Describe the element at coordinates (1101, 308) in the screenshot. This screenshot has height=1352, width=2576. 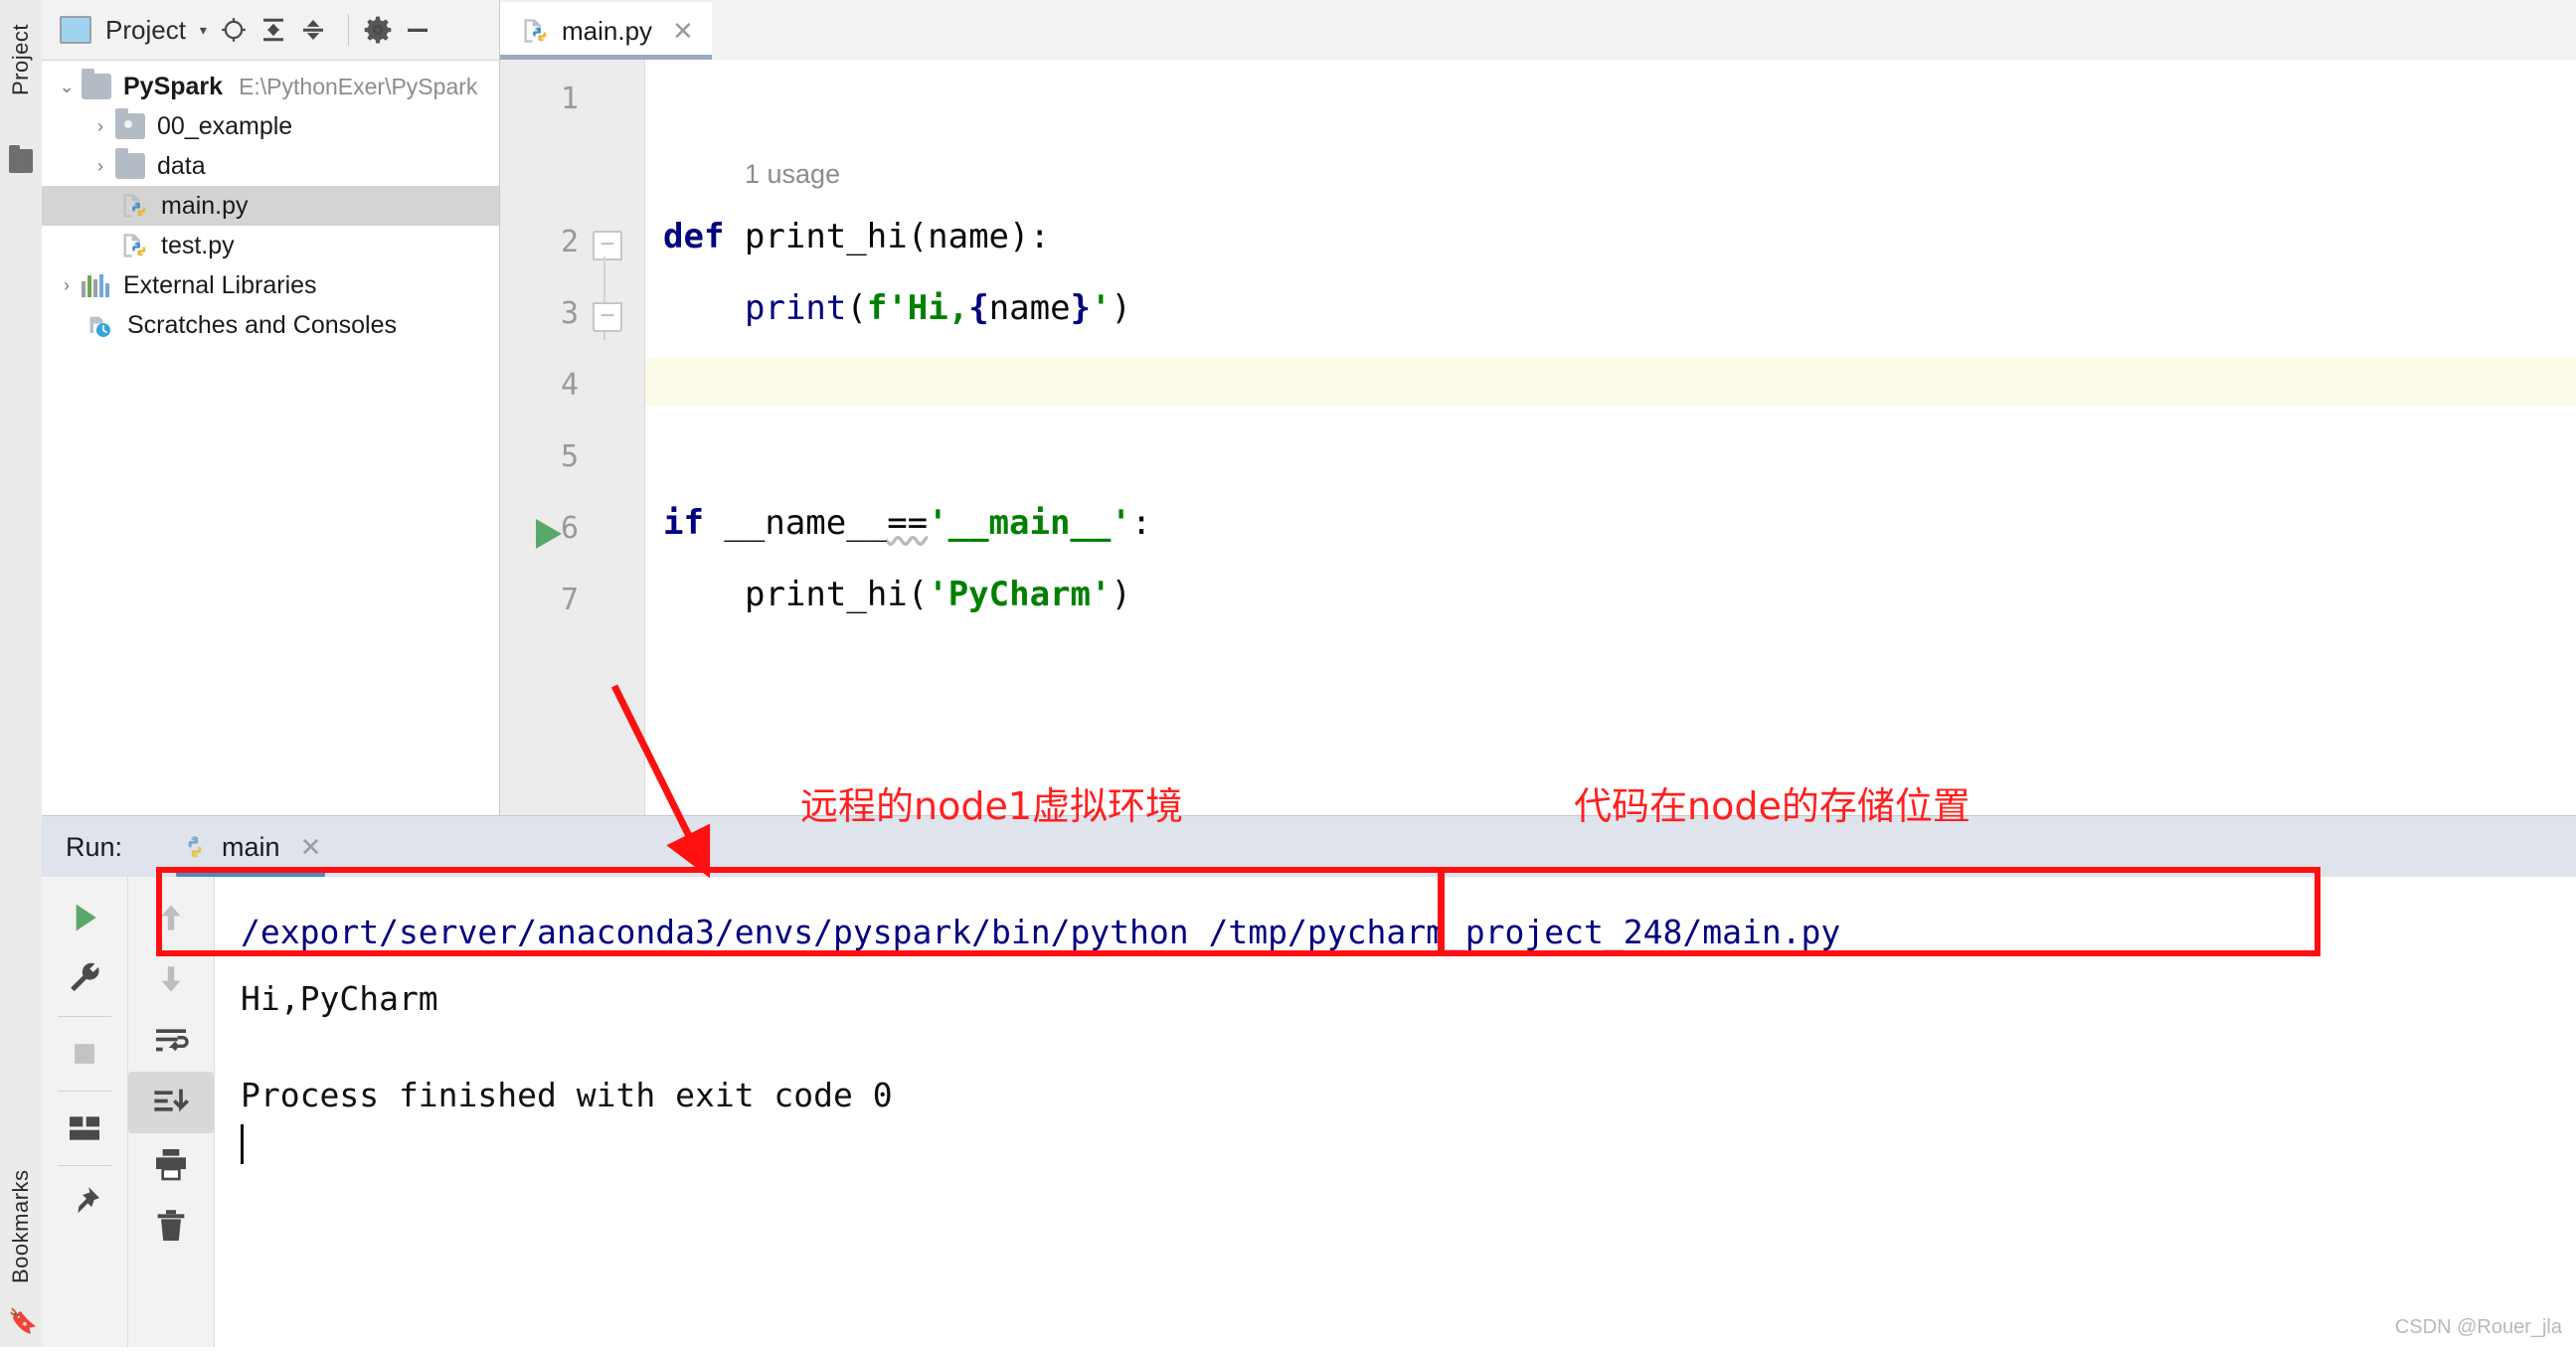
I see `token-fstring-close: '` at that location.